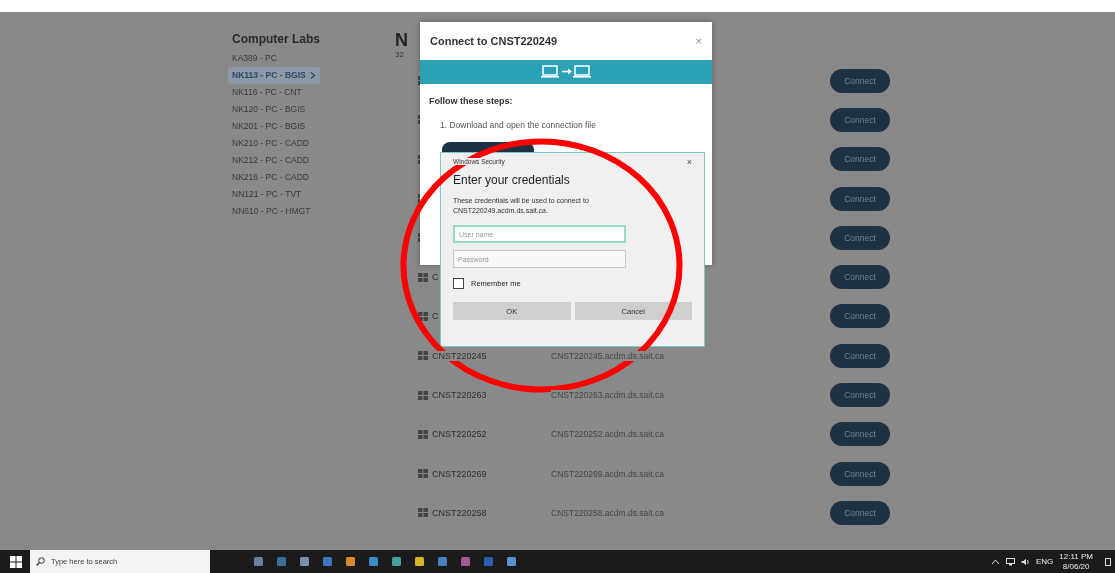 This screenshot has height=573, width=1115. I want to click on lab-item: NK201 - PC - BGIS, so click(269, 126).